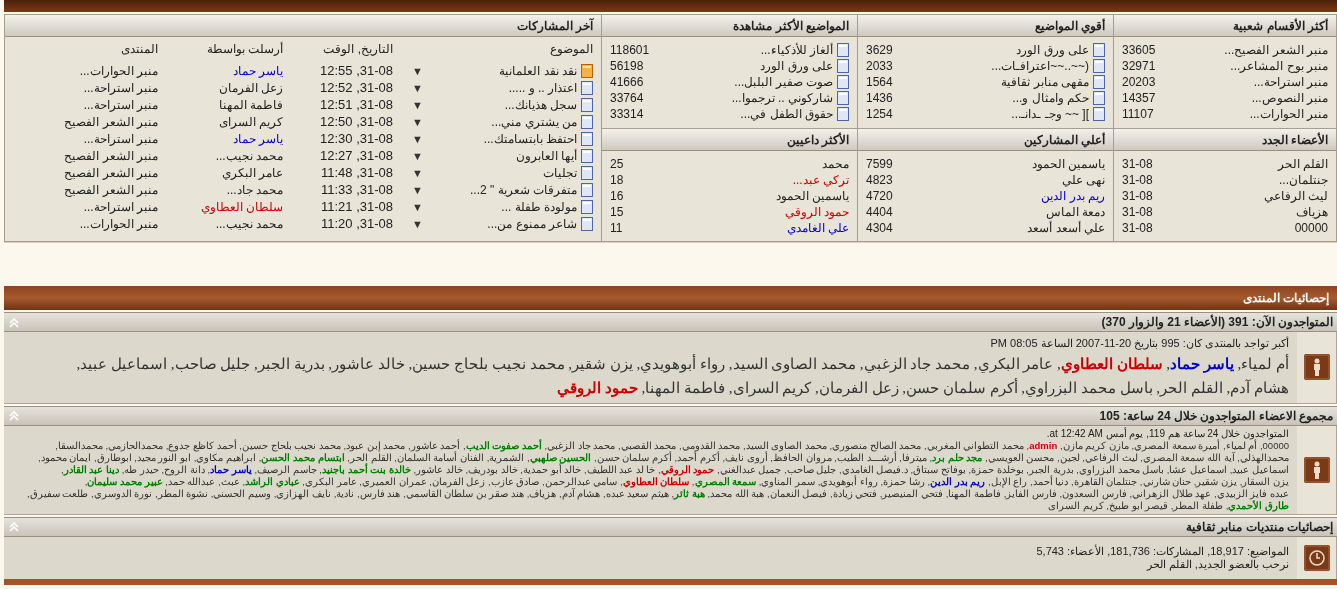  I want to click on topic-link: مقهى منابر ثقافية, so click(1009, 82).